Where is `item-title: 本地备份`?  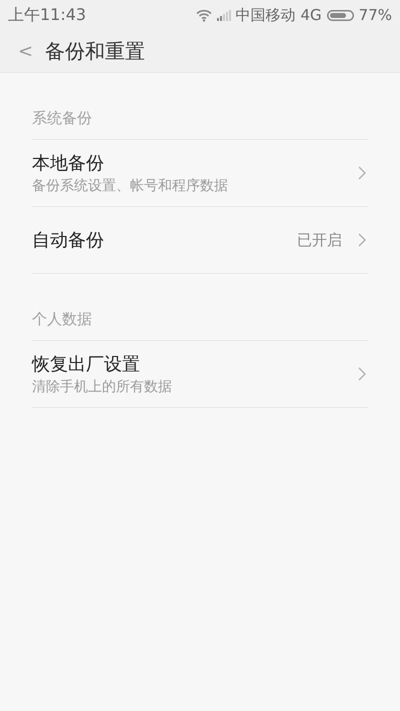 item-title: 本地备份 is located at coordinates (68, 163).